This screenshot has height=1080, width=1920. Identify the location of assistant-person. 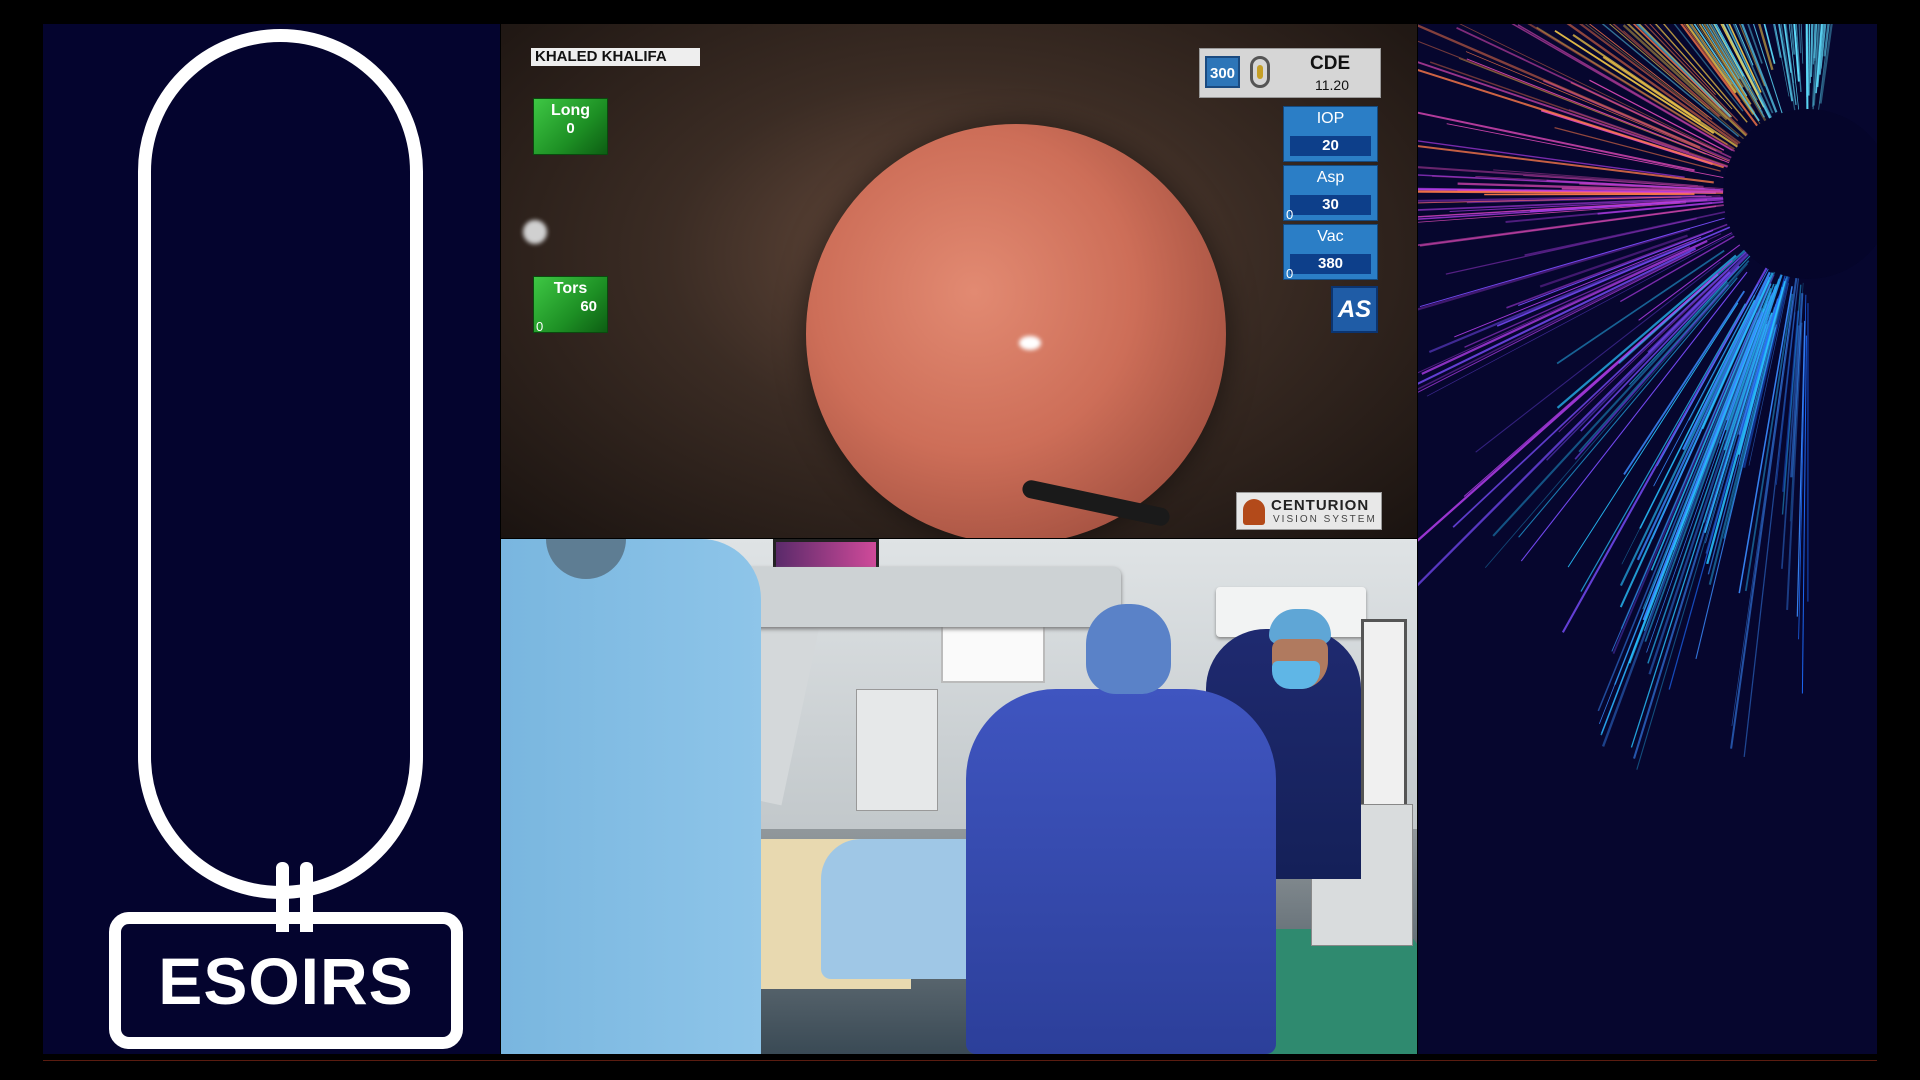
(631, 796).